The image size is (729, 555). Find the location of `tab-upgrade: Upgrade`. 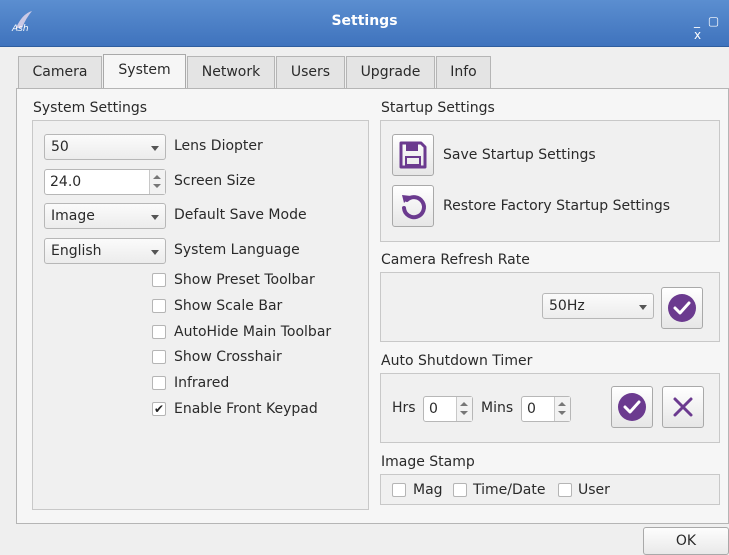

tab-upgrade: Upgrade is located at coordinates (390, 72).